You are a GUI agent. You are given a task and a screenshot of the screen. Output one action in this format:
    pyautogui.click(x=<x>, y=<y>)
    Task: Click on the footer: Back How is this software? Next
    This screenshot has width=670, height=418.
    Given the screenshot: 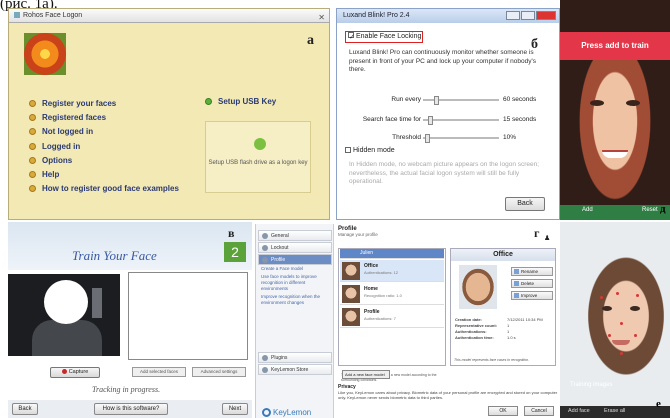 What is the action you would take?
    pyautogui.click(x=130, y=409)
    